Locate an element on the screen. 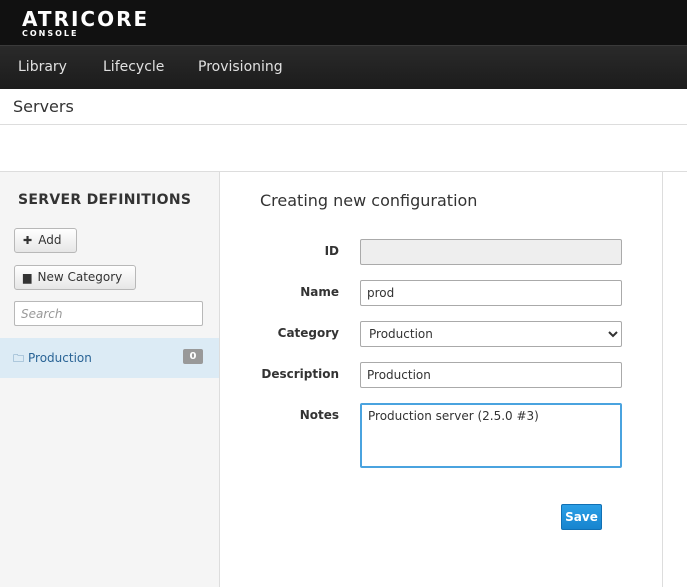  id-label: ID is located at coordinates (331, 251).